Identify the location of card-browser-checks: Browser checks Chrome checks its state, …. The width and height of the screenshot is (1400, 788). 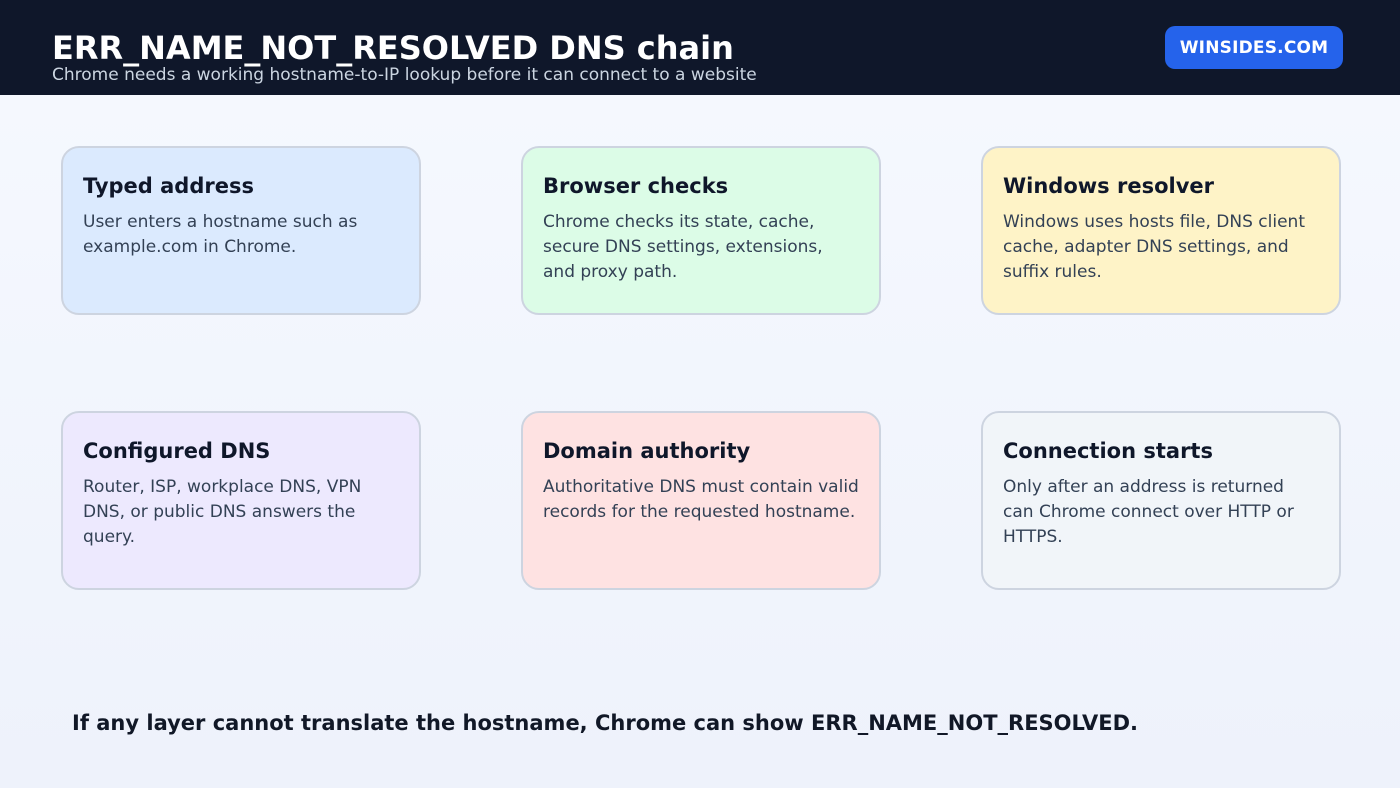
(701, 230).